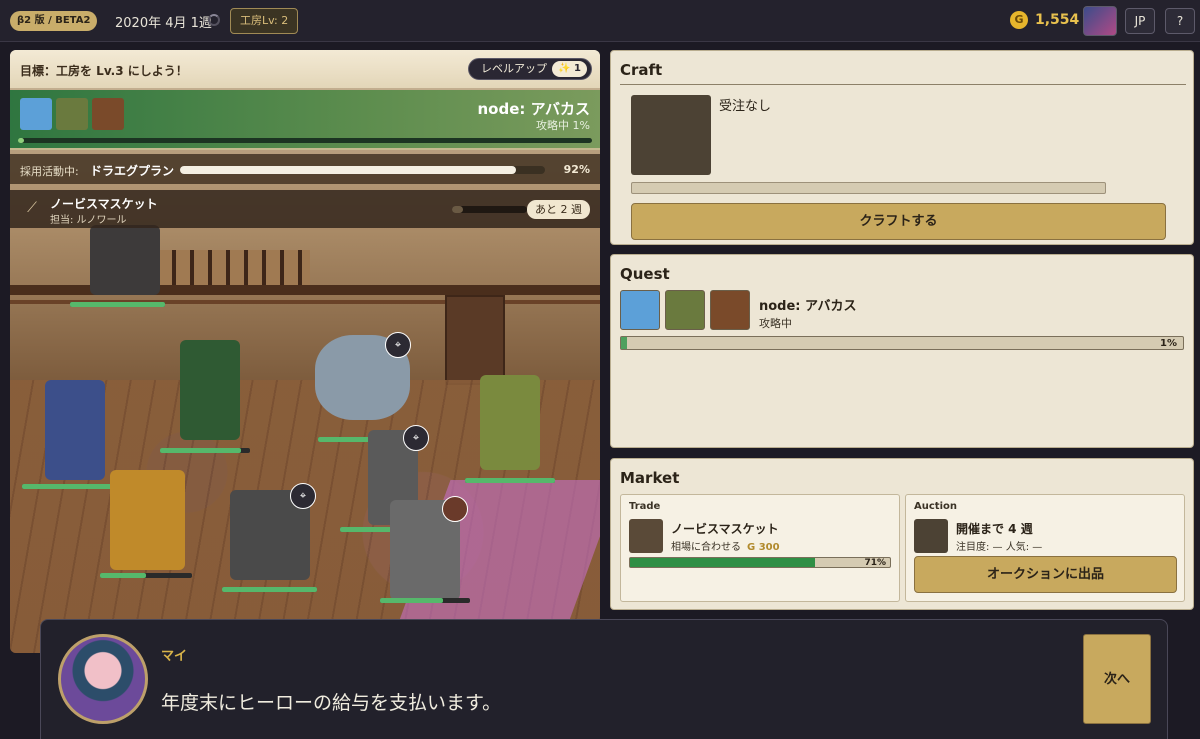 The height and width of the screenshot is (739, 1200). I want to click on trade-price-line: 相場に合わせる G 300, so click(725, 545).